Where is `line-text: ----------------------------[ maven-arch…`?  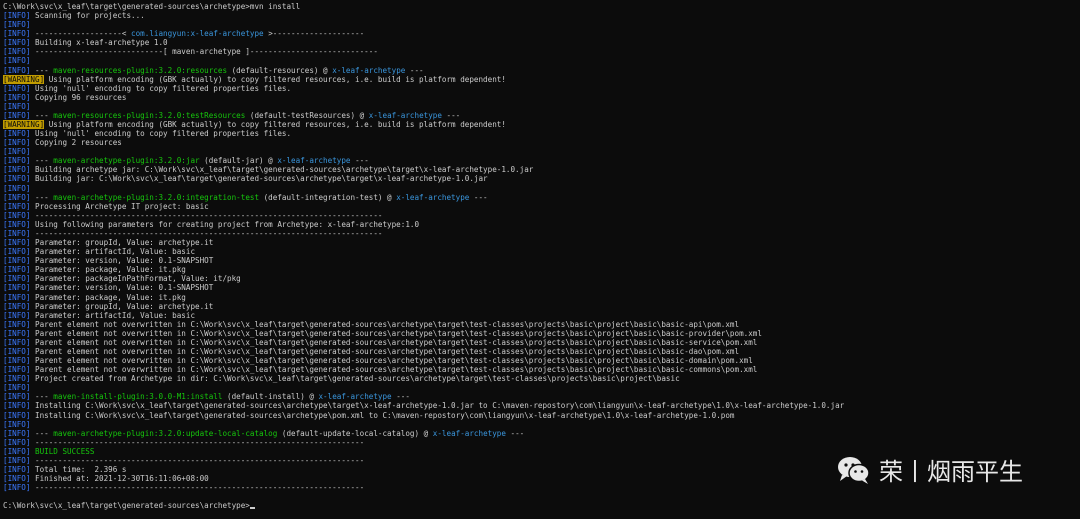
line-text: ----------------------------[ maven-arch… is located at coordinates (204, 52).